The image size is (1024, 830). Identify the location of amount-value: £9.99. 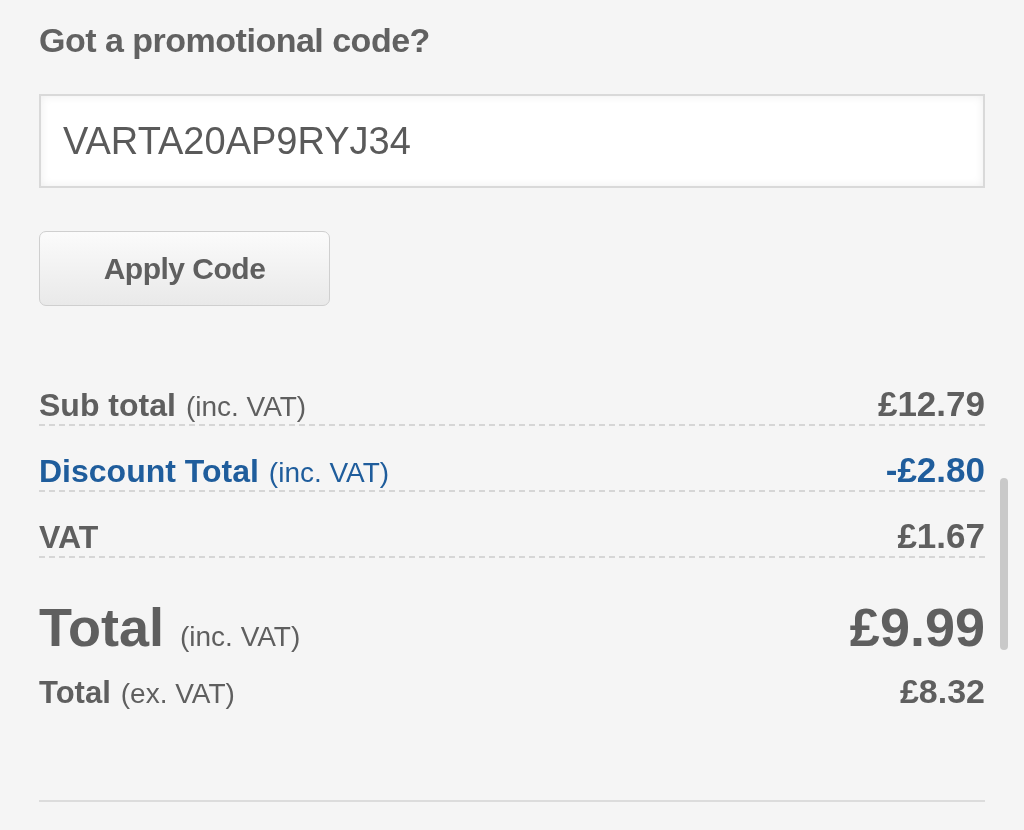
(917, 627).